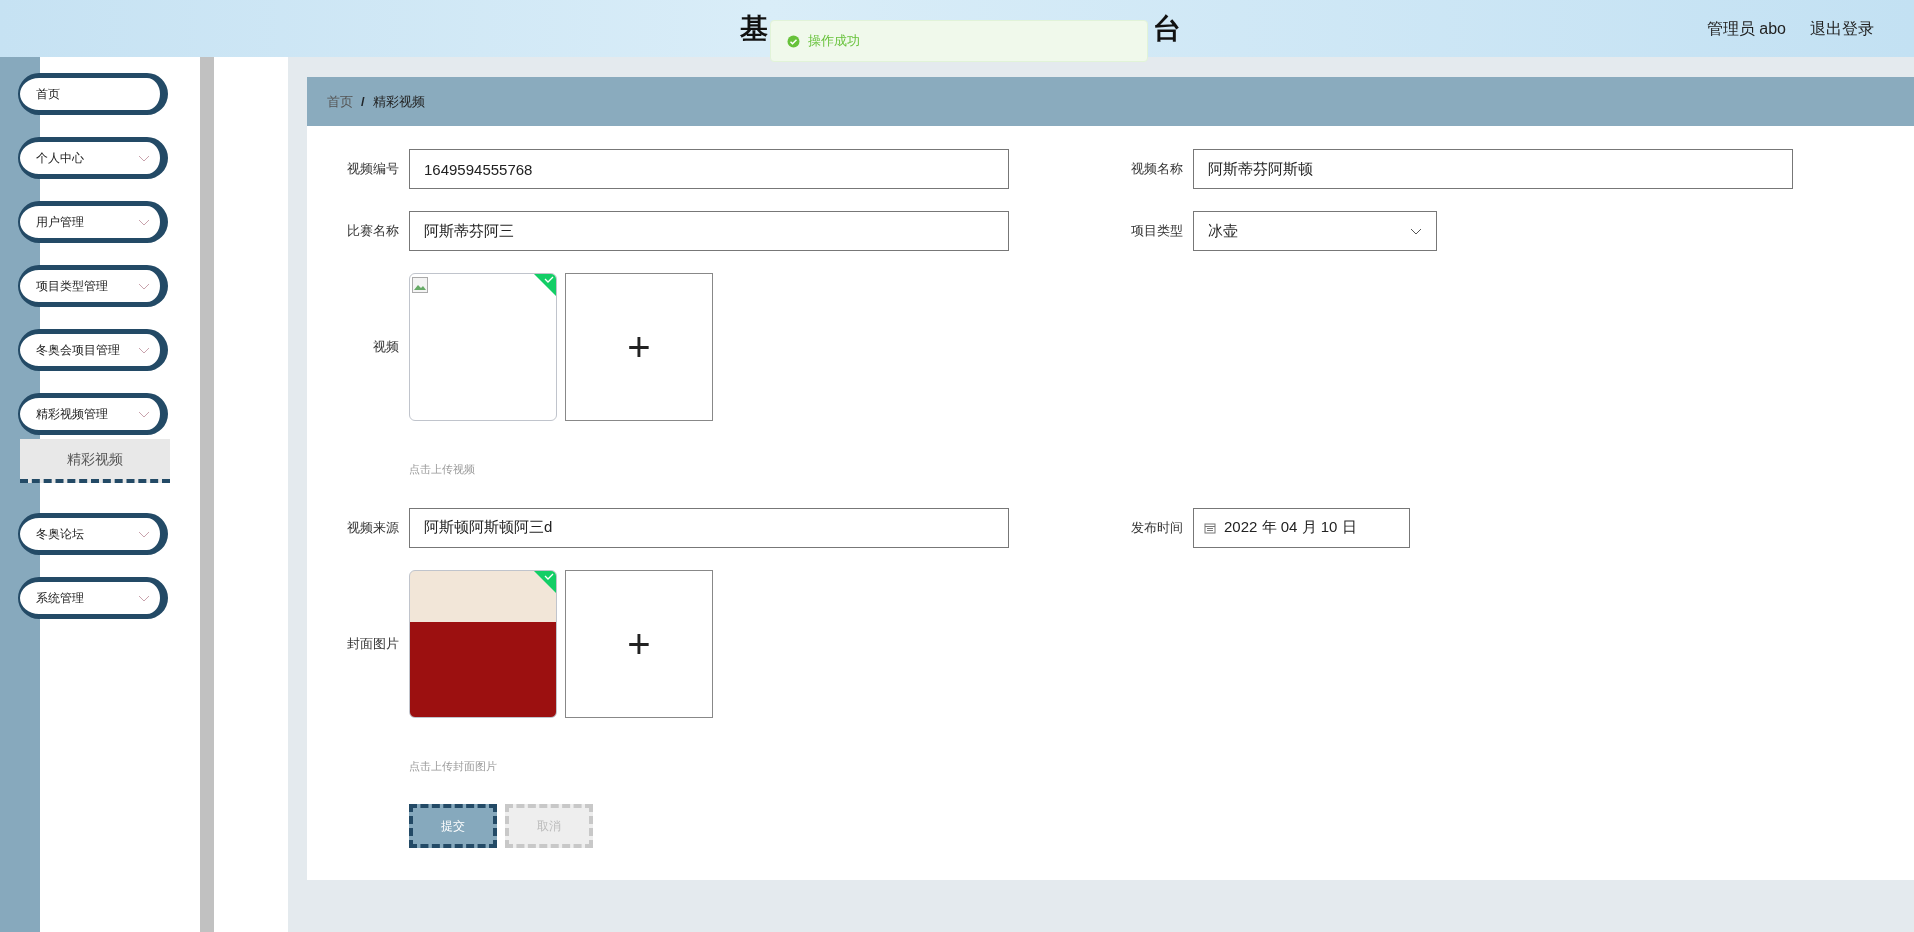  Describe the element at coordinates (420, 284) in the screenshot. I see `broken-image-icon` at that location.